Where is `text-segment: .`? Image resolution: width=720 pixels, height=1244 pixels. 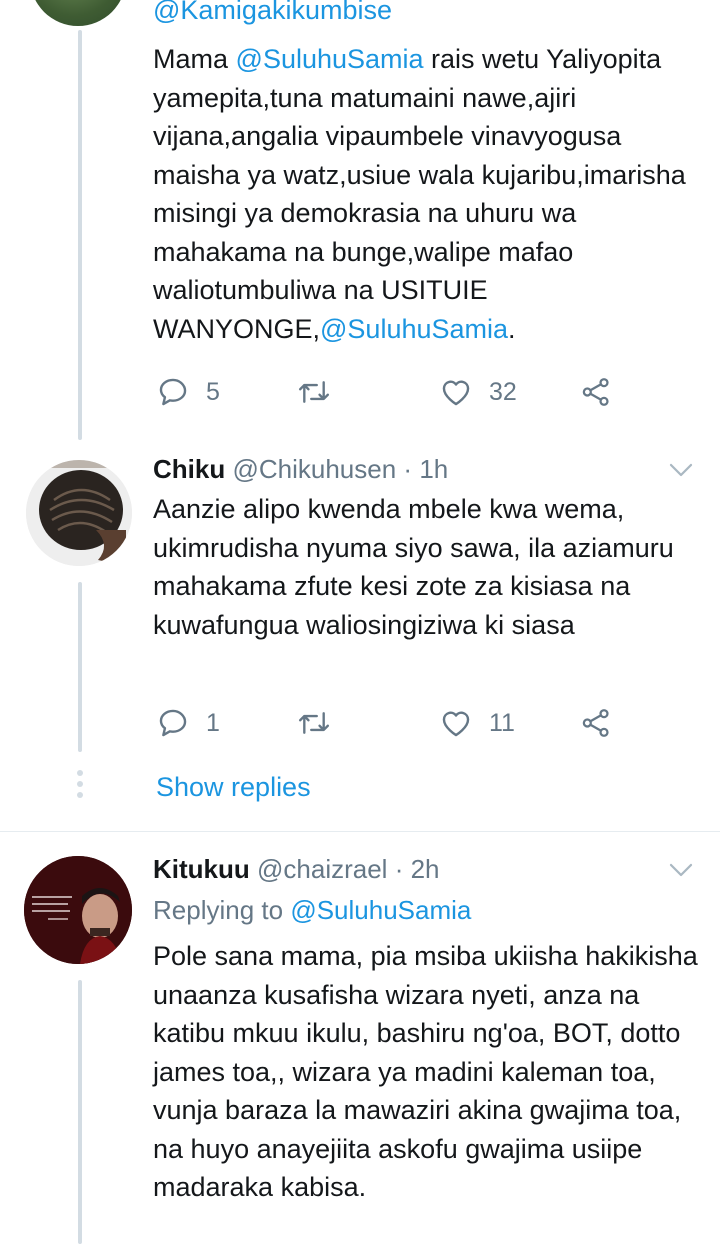
text-segment: . is located at coordinates (512, 328).